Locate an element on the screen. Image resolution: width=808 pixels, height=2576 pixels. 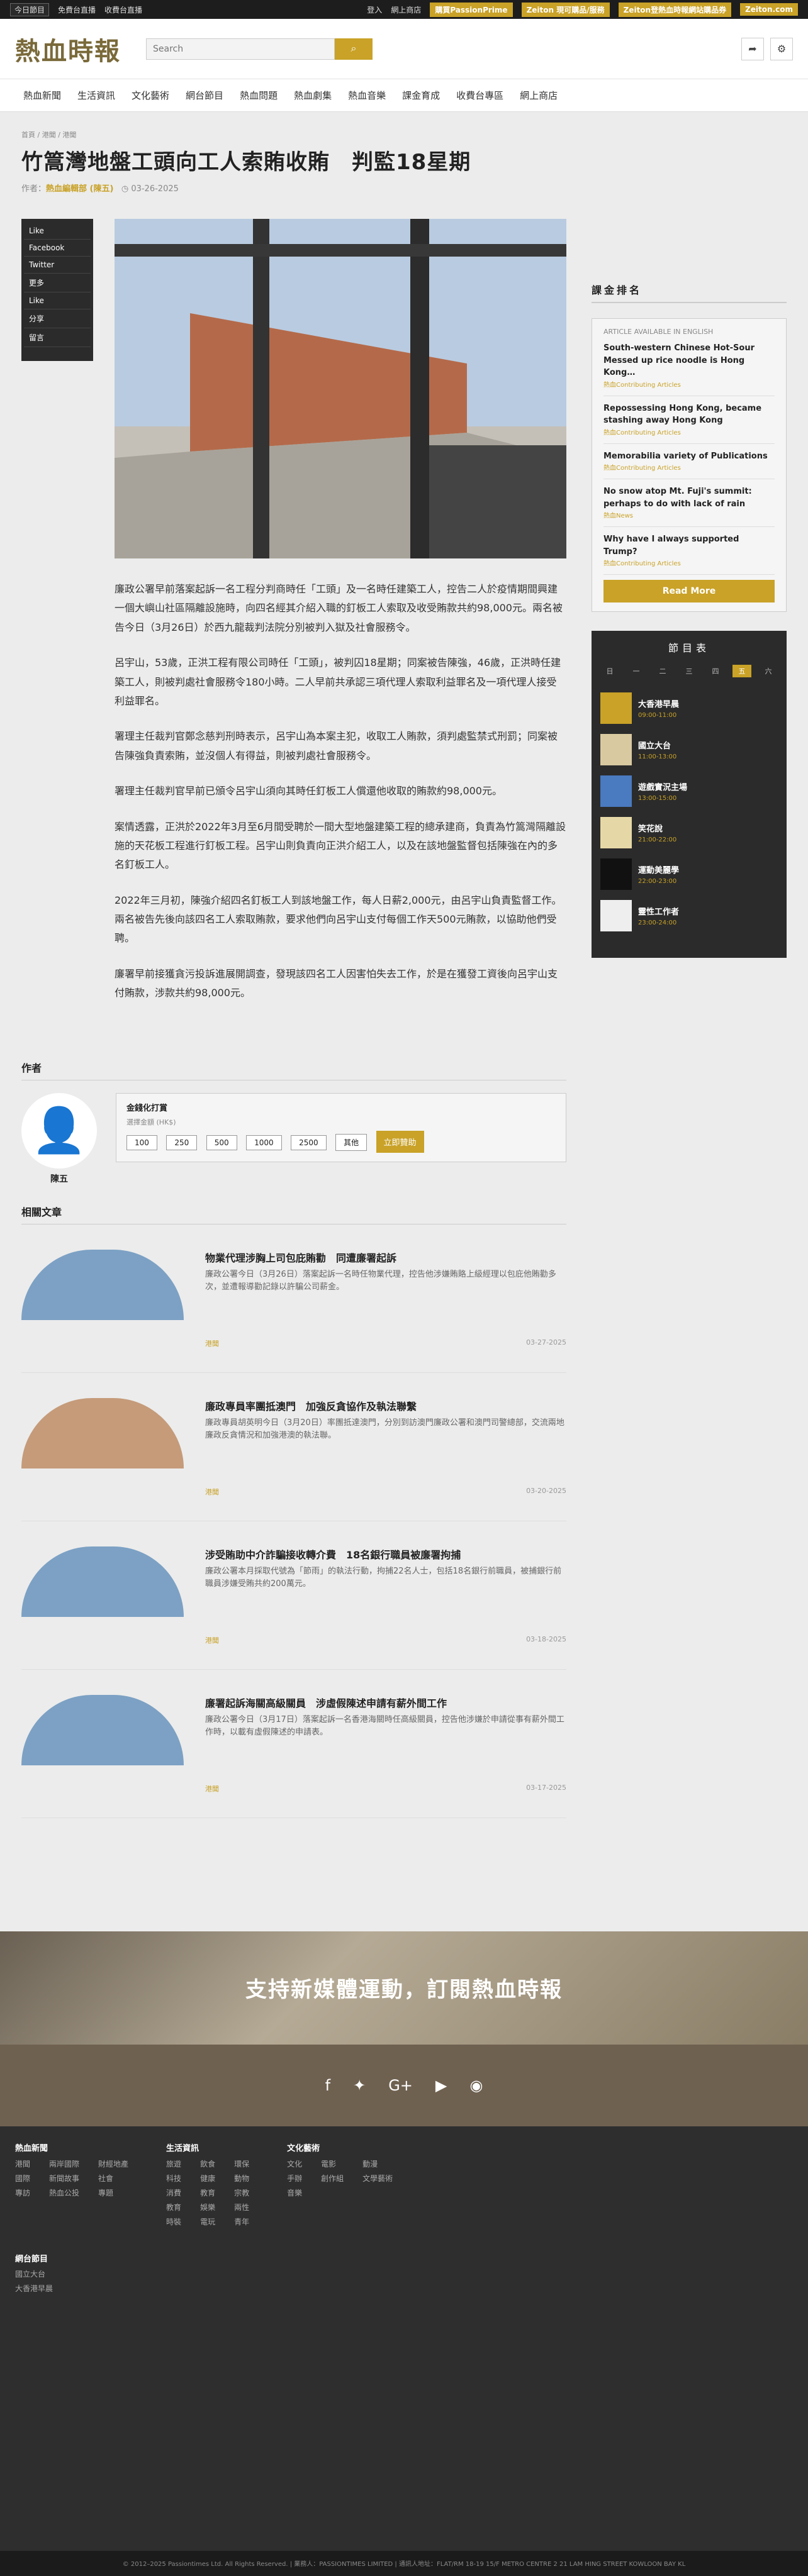
footer-link: 青年 is located at coordinates (241, 2221).